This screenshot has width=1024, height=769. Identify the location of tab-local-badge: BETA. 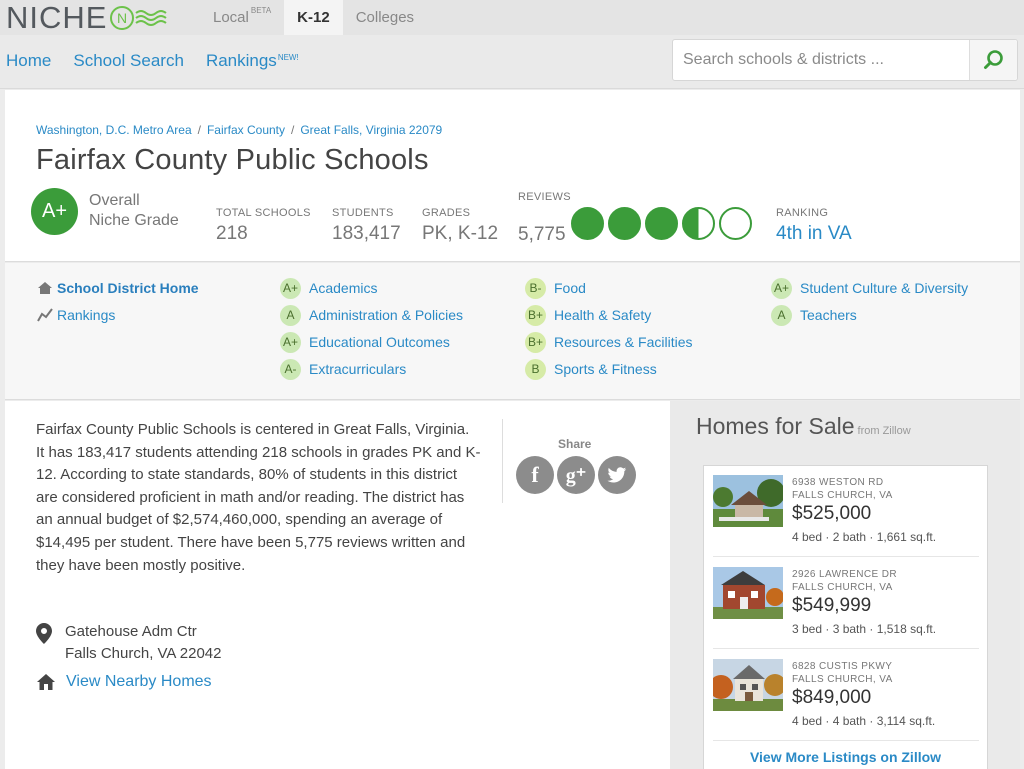
(261, 10).